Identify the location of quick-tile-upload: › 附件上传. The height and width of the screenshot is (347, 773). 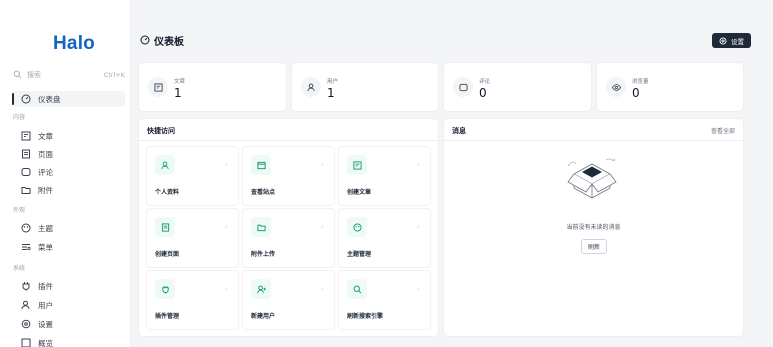
(288, 238).